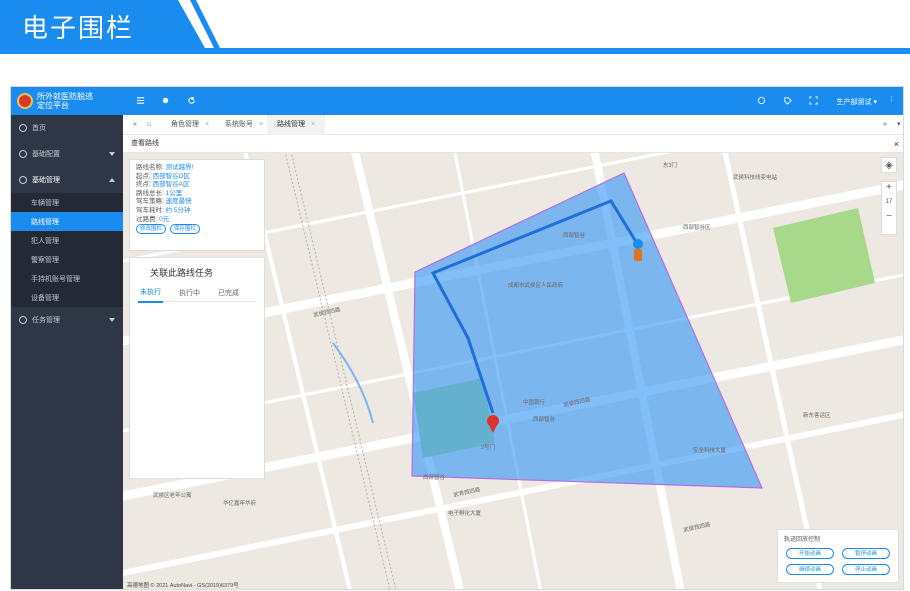 The width and height of the screenshot is (910, 591). What do you see at coordinates (697, 228) in the screenshot?
I see `map-label: 西部智谷区` at bounding box center [697, 228].